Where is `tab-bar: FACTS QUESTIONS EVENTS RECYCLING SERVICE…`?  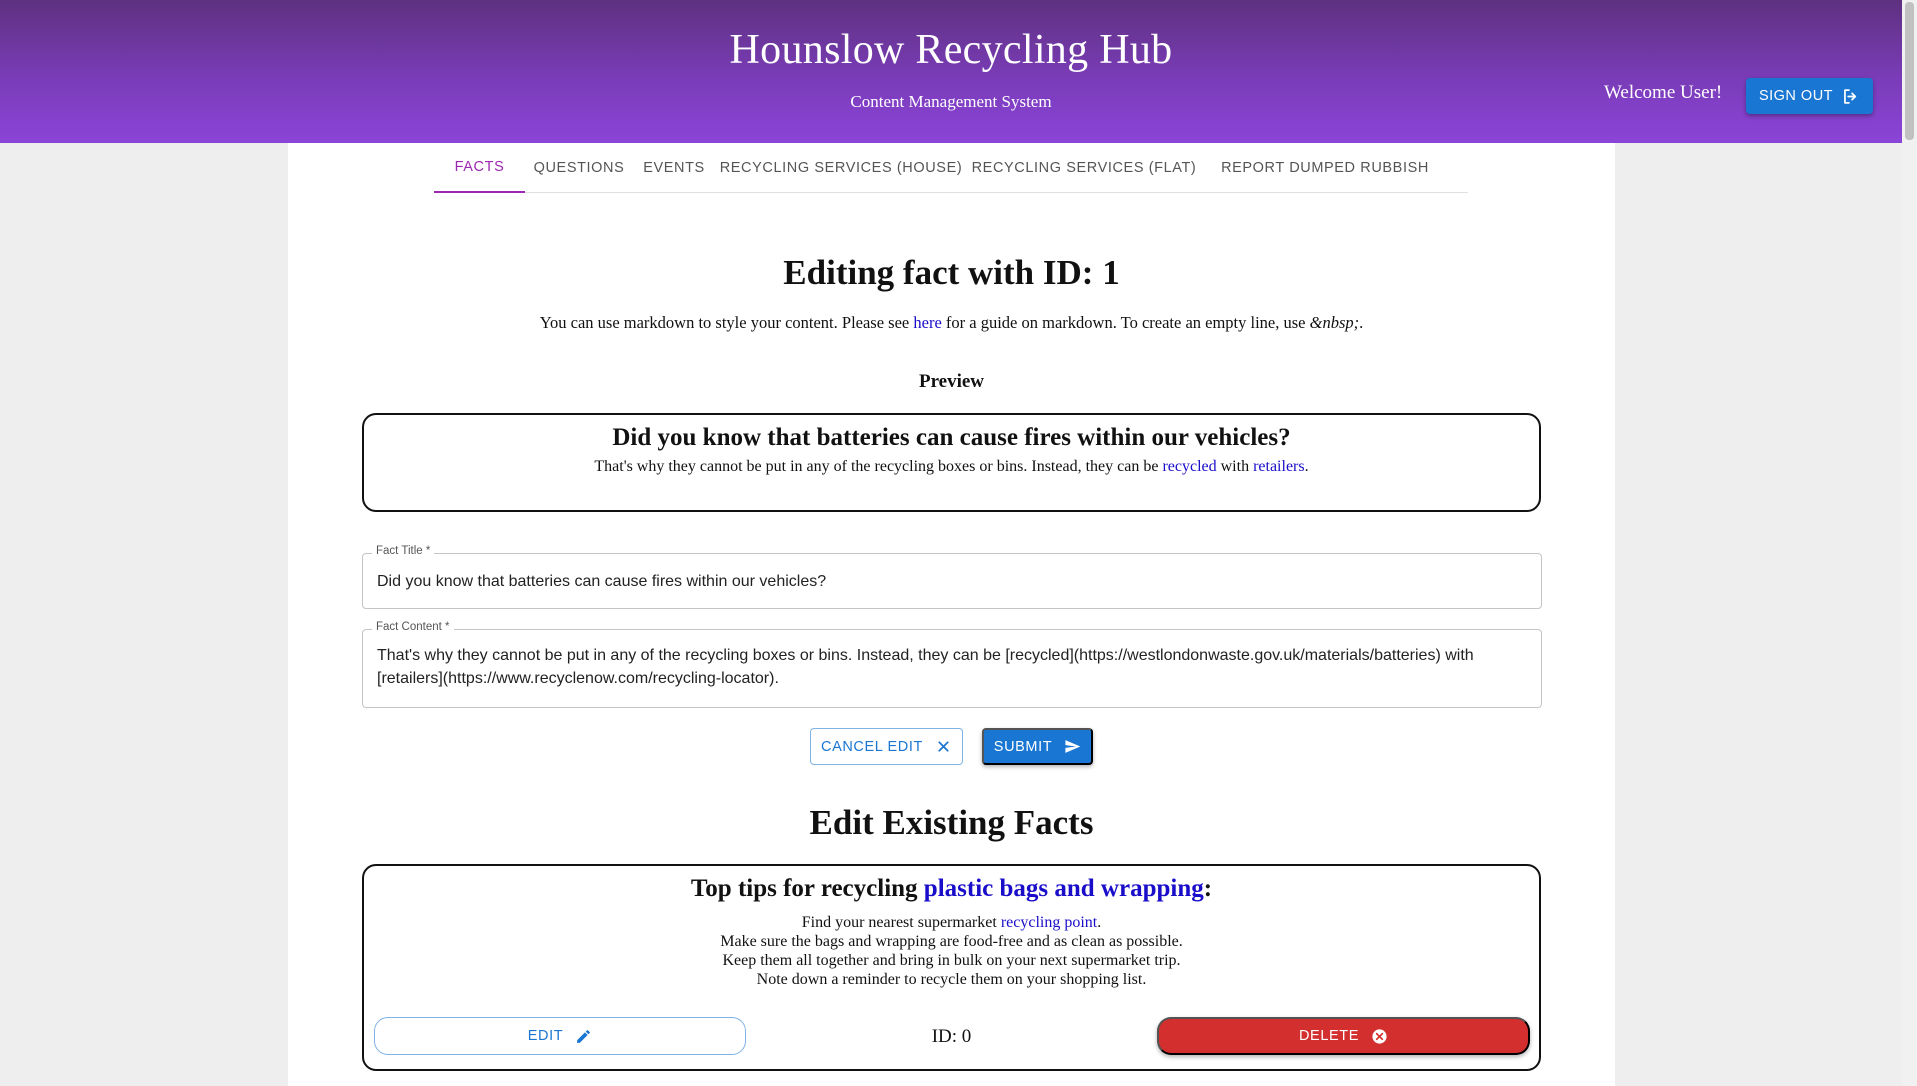
tab-bar: FACTS QUESTIONS EVENTS RECYCLING SERVICE… is located at coordinates (951, 168).